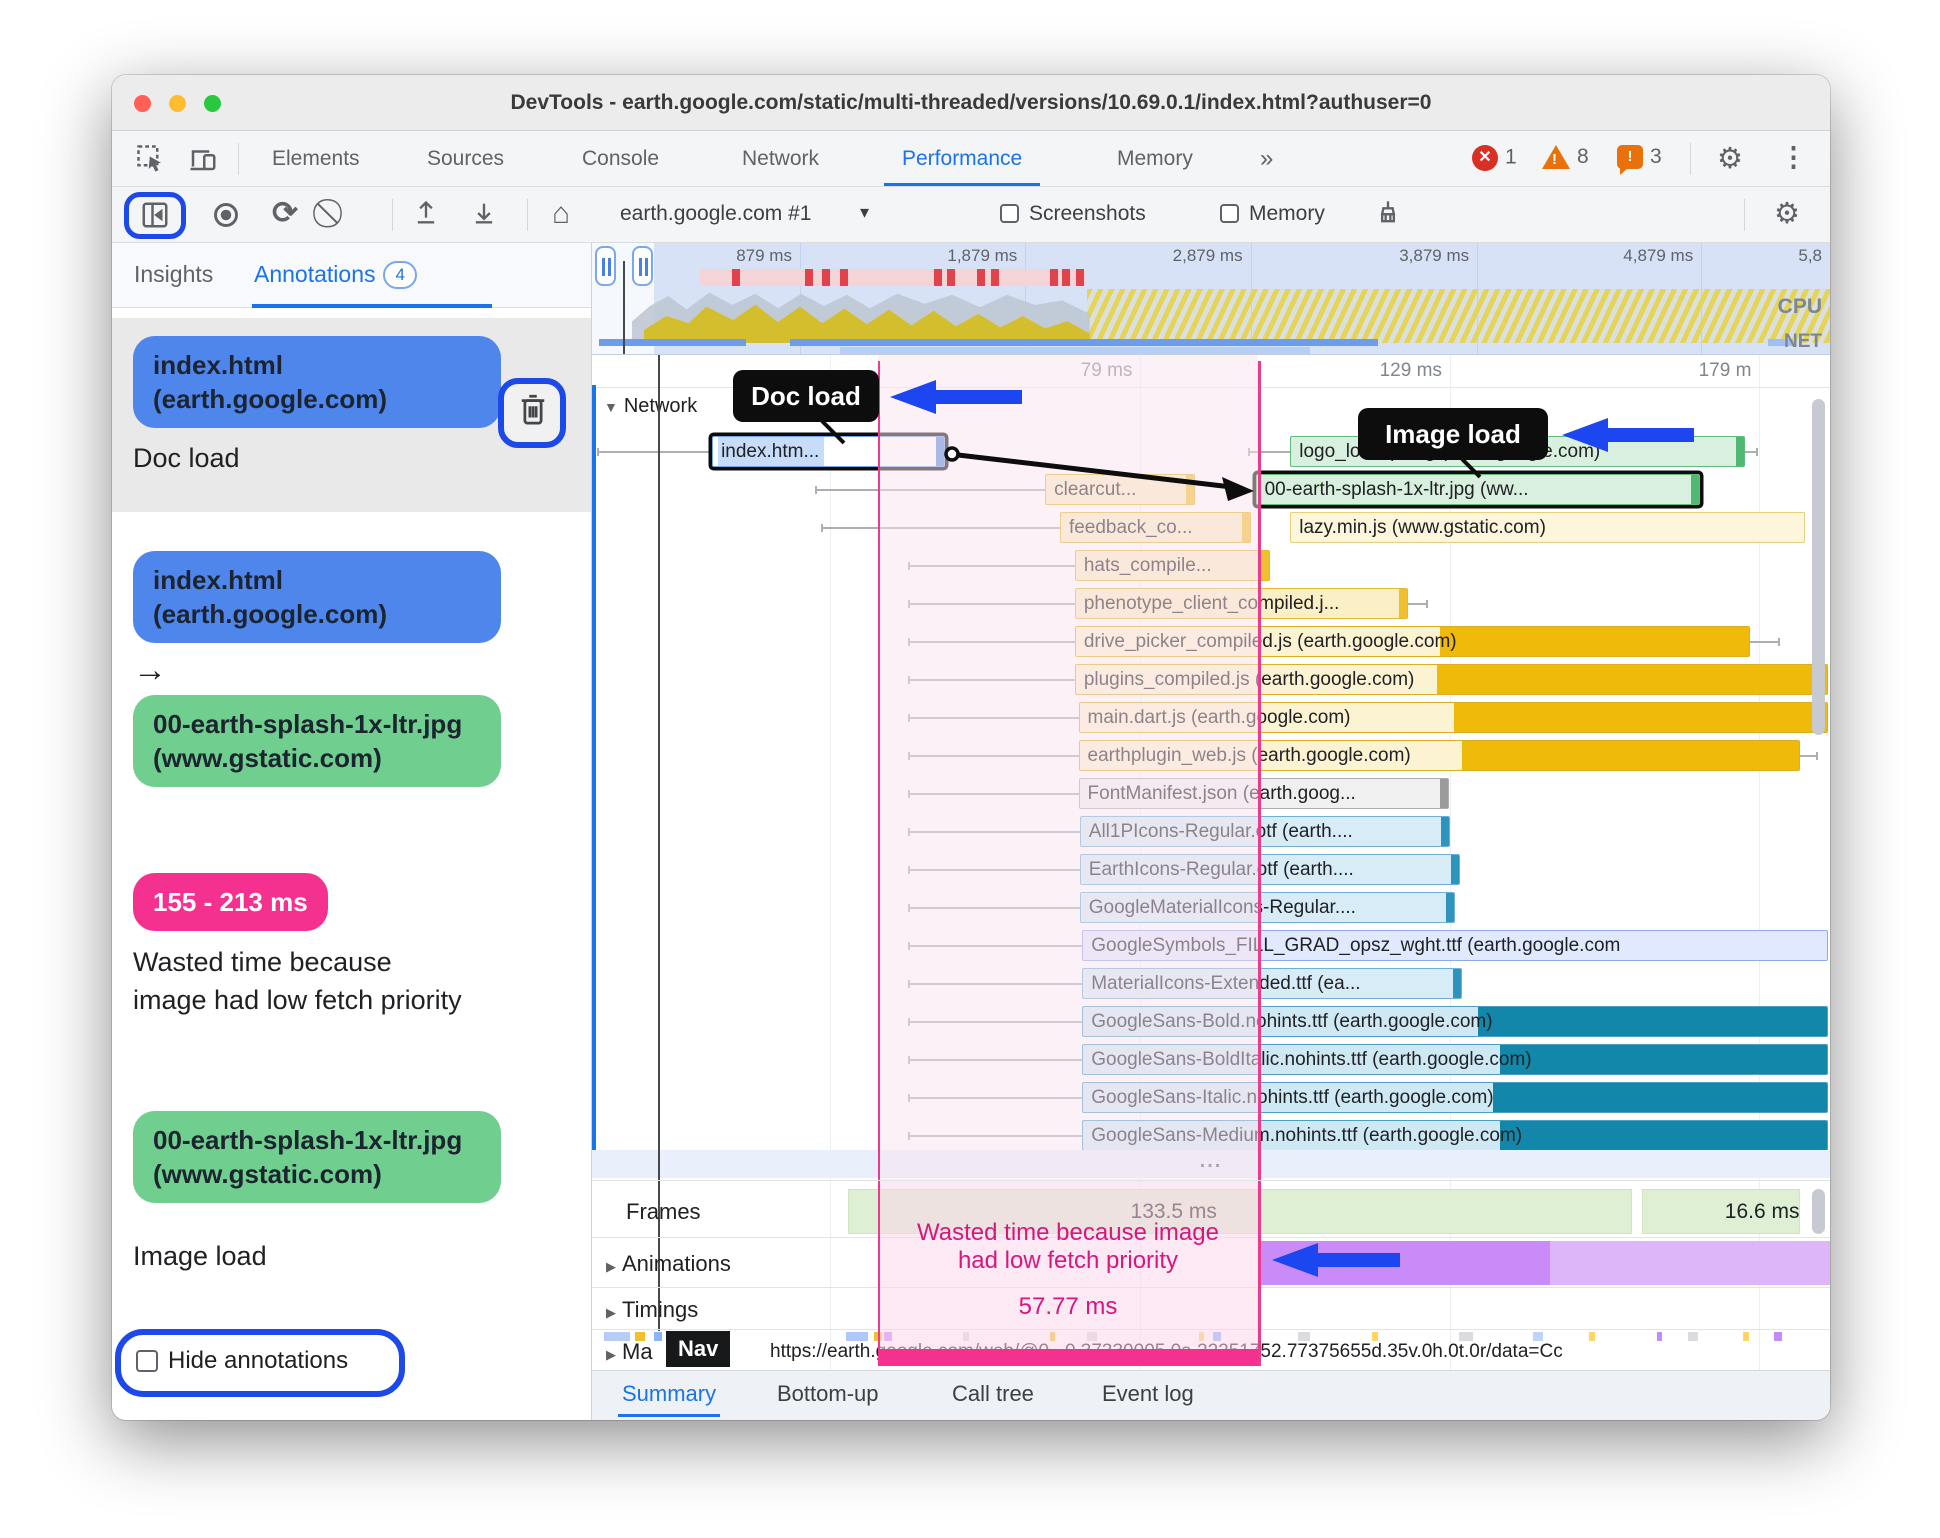 This screenshot has width=1940, height=1538. What do you see at coordinates (780, 158) in the screenshot?
I see `tab-network: Network` at bounding box center [780, 158].